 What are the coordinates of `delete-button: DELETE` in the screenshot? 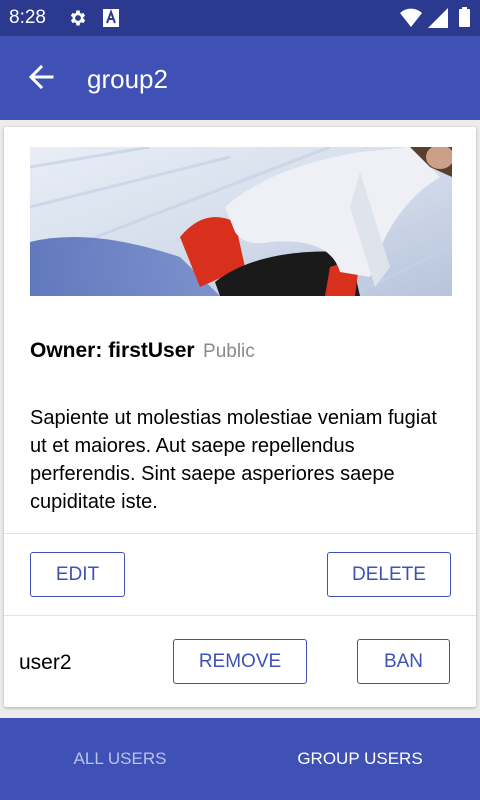 It's located at (389, 574).